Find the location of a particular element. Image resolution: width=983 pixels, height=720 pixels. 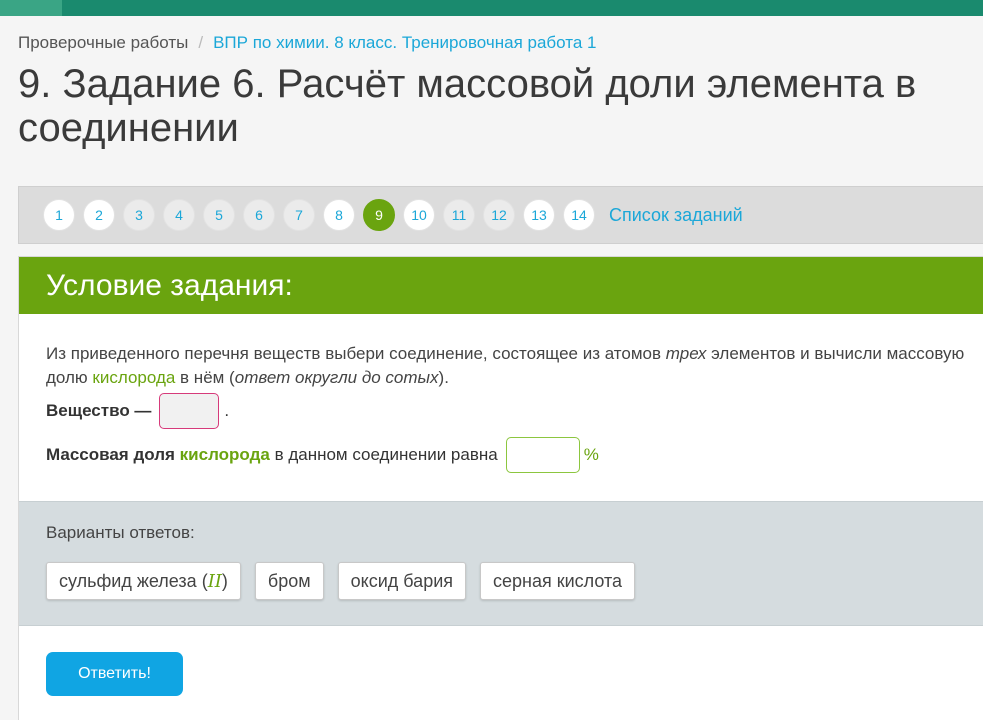

condition-emphasis-rounding: ответ округли до сотых is located at coordinates (336, 377).